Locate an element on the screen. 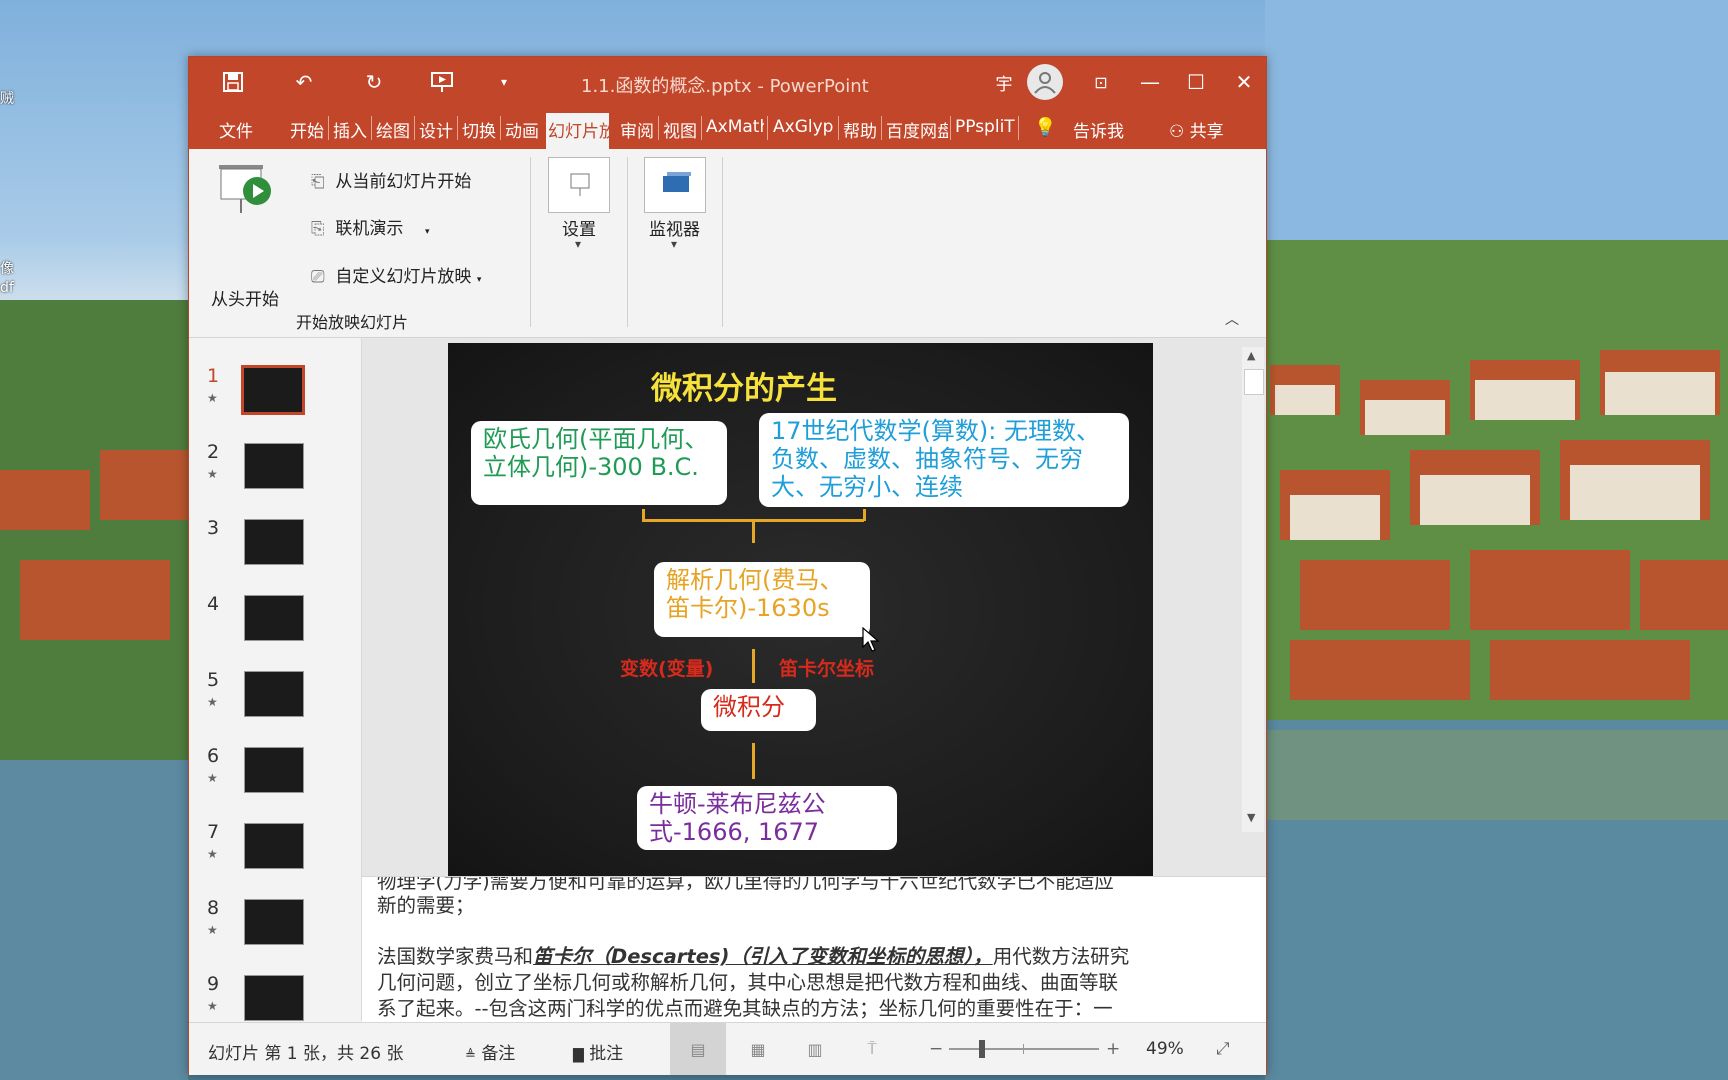  thumbnail-item: 4 is located at coordinates (275, 631).